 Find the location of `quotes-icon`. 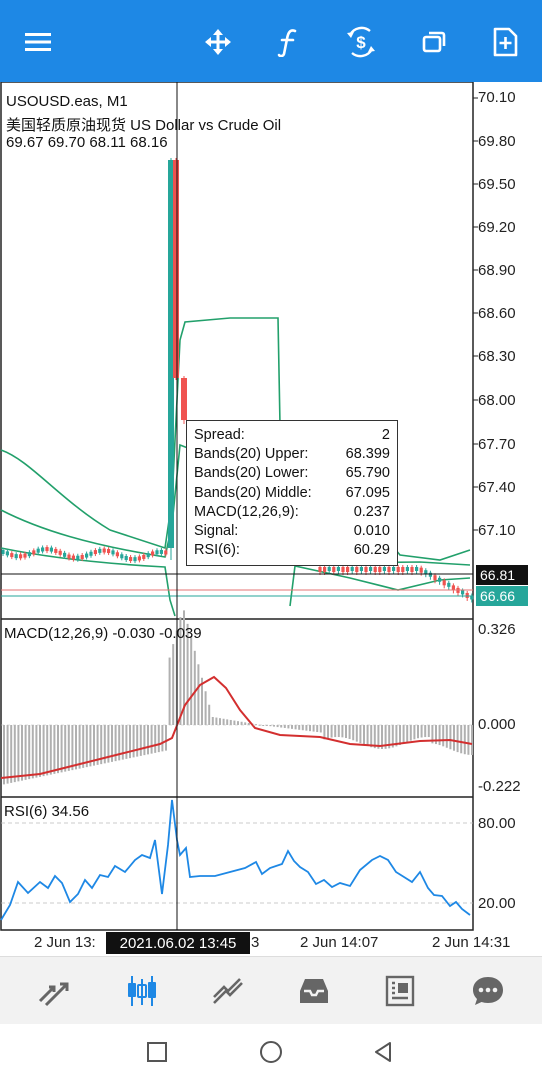

quotes-icon is located at coordinates (54, 991).